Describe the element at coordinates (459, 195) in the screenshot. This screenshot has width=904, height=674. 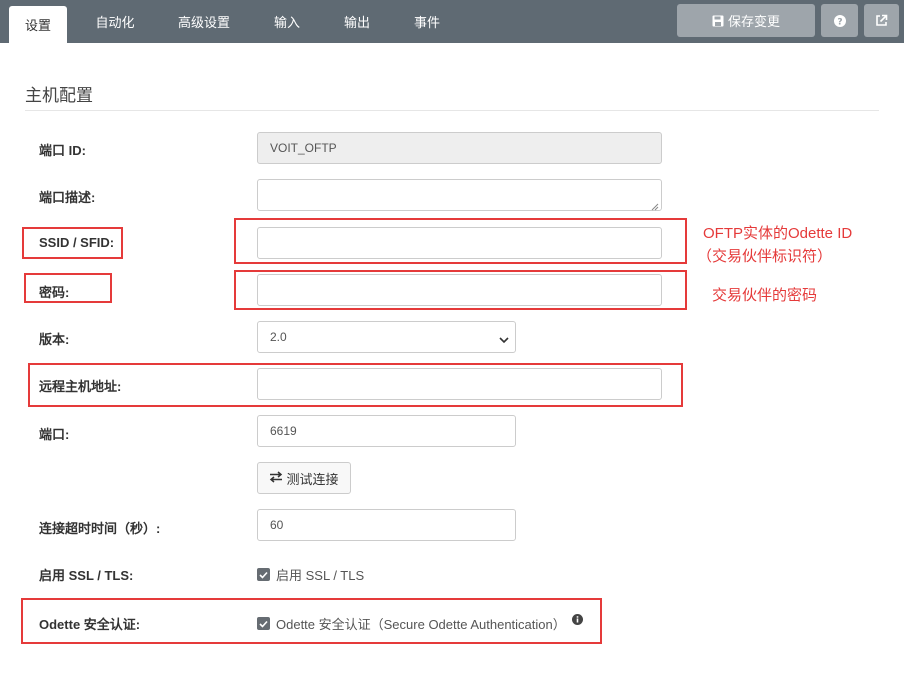
I see `port-description-textarea` at that location.